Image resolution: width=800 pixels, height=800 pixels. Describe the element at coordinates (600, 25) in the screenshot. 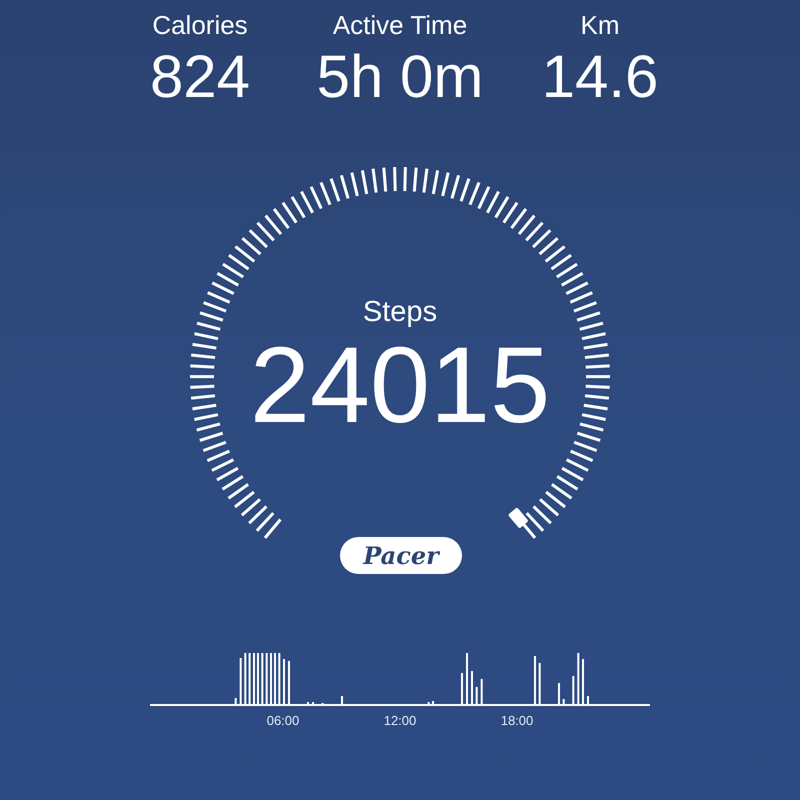

I see `stat-label: Km` at that location.